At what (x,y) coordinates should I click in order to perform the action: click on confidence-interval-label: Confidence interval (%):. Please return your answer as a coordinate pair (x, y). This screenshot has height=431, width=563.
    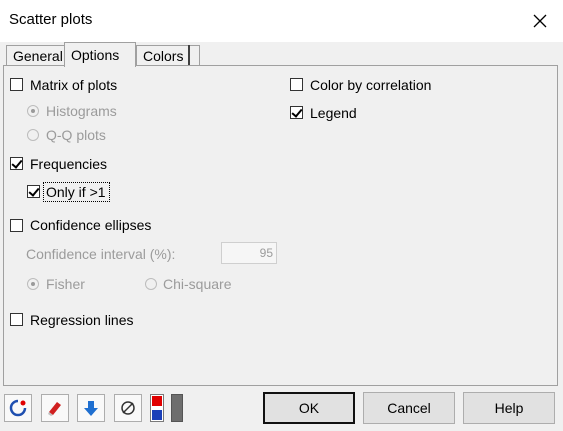
    Looking at the image, I should click on (101, 254).